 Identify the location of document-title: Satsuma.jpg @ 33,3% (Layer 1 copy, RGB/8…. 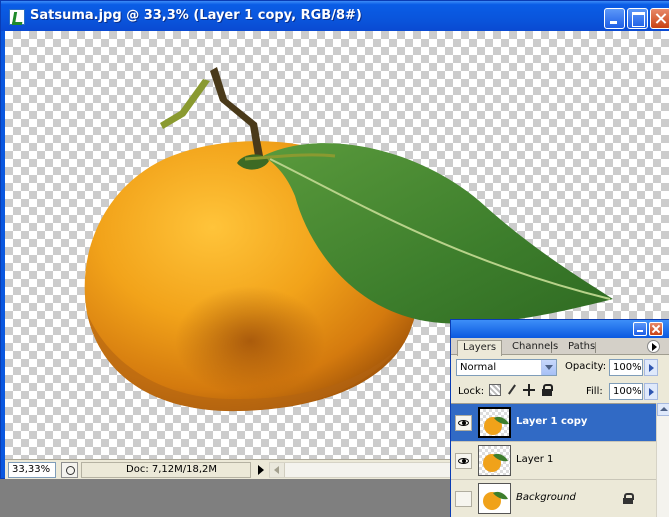
(196, 15).